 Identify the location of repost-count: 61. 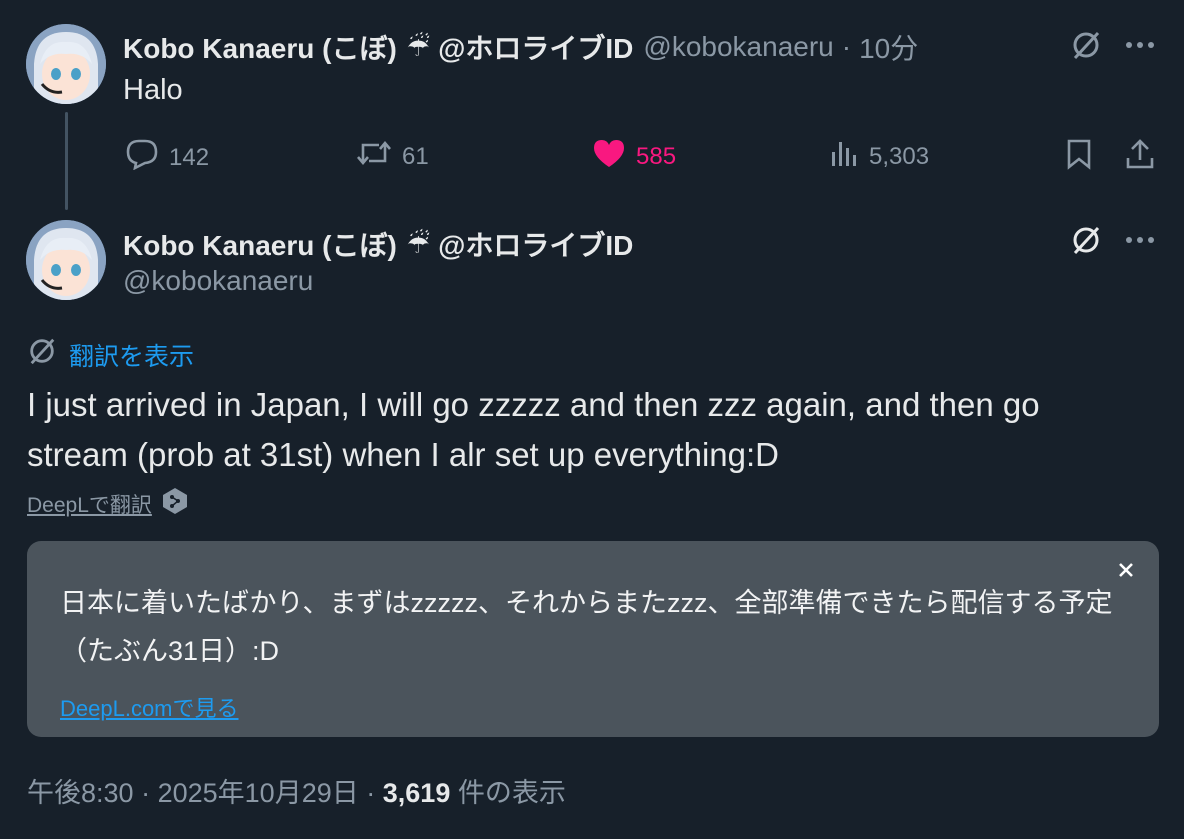
(415, 156).